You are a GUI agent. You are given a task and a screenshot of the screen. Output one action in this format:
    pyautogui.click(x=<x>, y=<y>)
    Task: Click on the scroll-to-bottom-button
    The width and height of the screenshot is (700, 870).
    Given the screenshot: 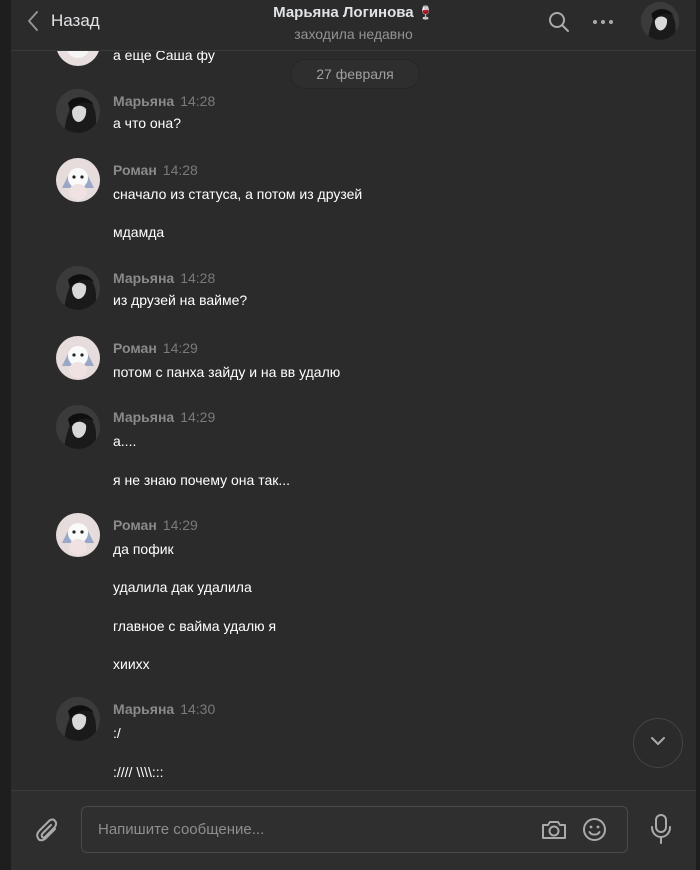 What is the action you would take?
    pyautogui.click(x=658, y=743)
    